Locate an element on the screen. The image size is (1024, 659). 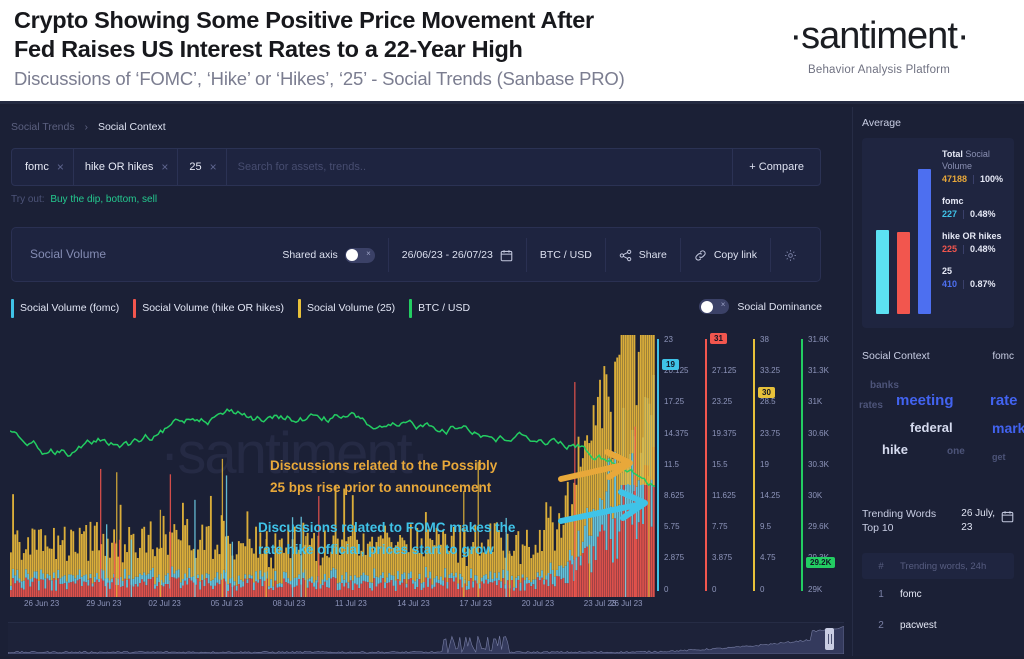
chip-label: hike OR hikes is located at coordinates (119, 167).